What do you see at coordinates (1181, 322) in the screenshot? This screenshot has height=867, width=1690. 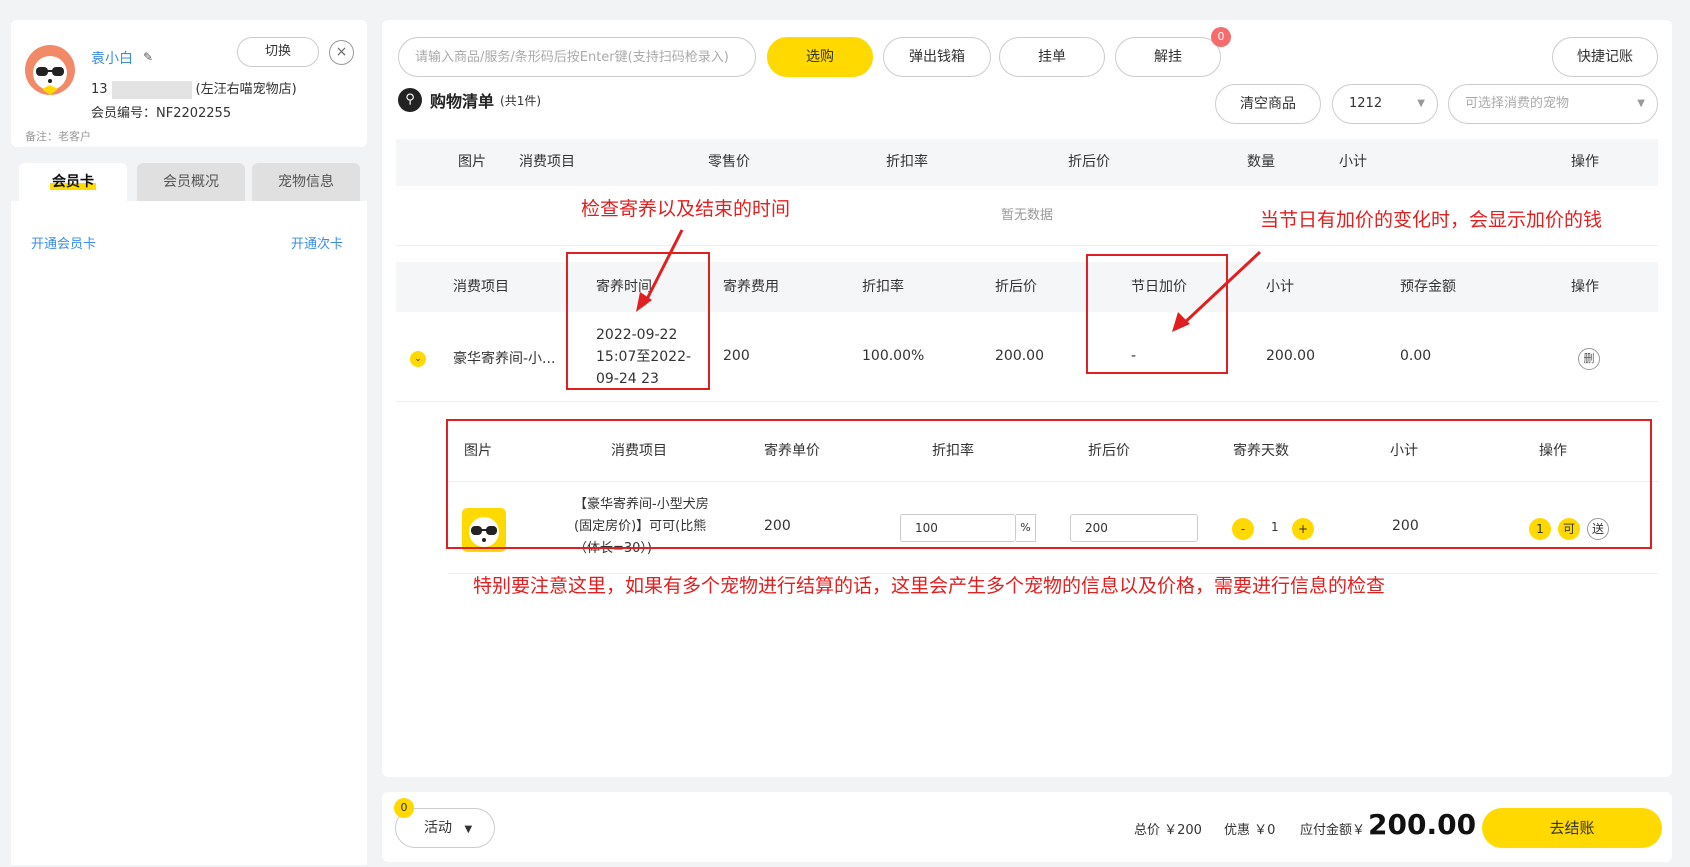 I see `arrowhead-holiday` at bounding box center [1181, 322].